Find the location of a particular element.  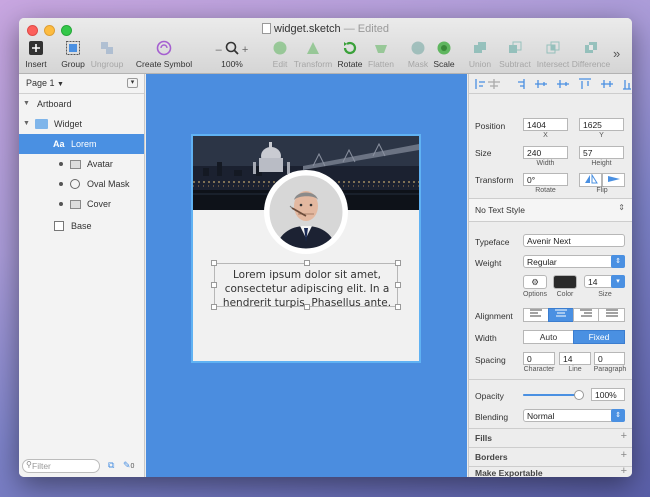

symbols-filter-icon: ⧉ is located at coordinates (111, 465).